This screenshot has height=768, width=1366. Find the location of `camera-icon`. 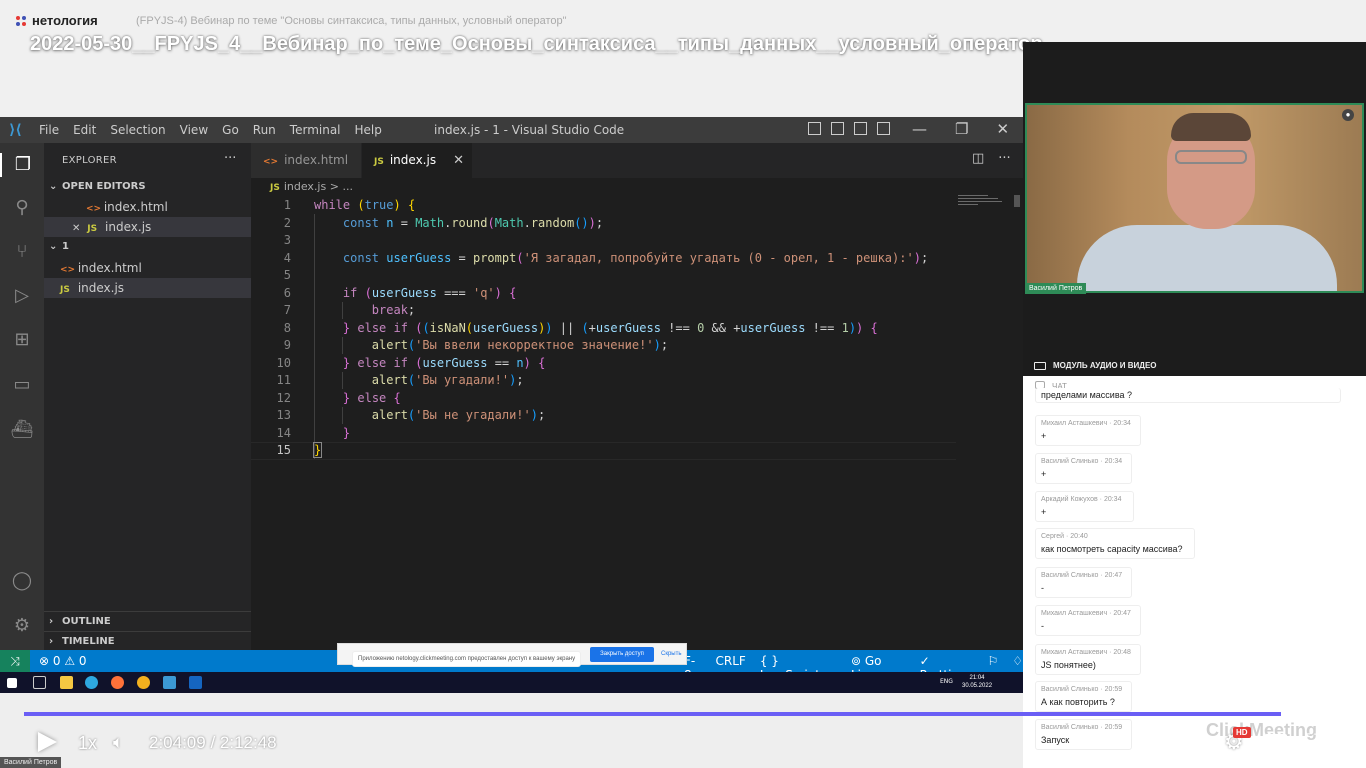

camera-icon is located at coordinates (1040, 366).